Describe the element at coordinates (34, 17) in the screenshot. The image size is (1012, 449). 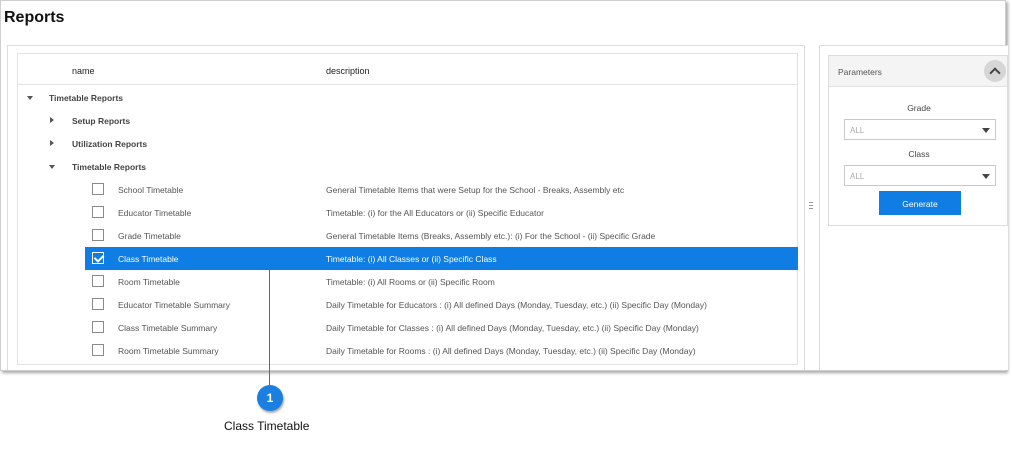
I see `page-title: Reports` at that location.